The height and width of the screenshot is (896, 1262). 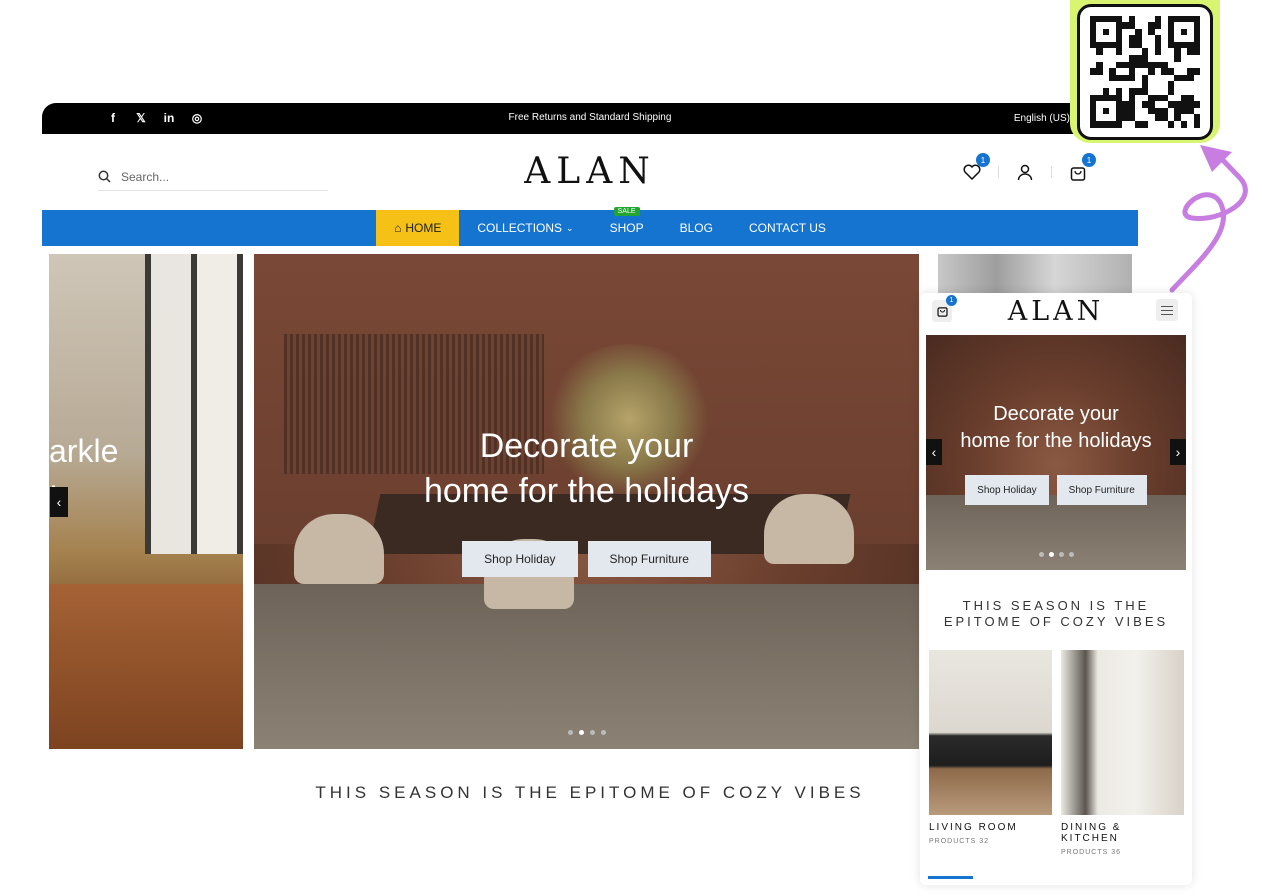 I want to click on nav-item-shop: SALE SHOP, so click(x=627, y=226).